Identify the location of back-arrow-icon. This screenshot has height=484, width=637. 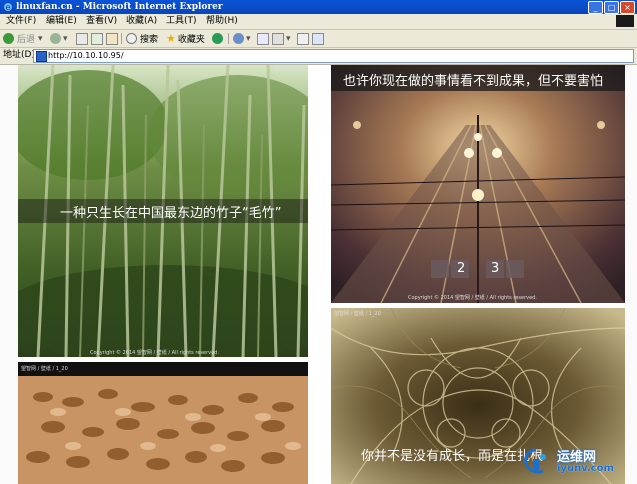
(8, 38).